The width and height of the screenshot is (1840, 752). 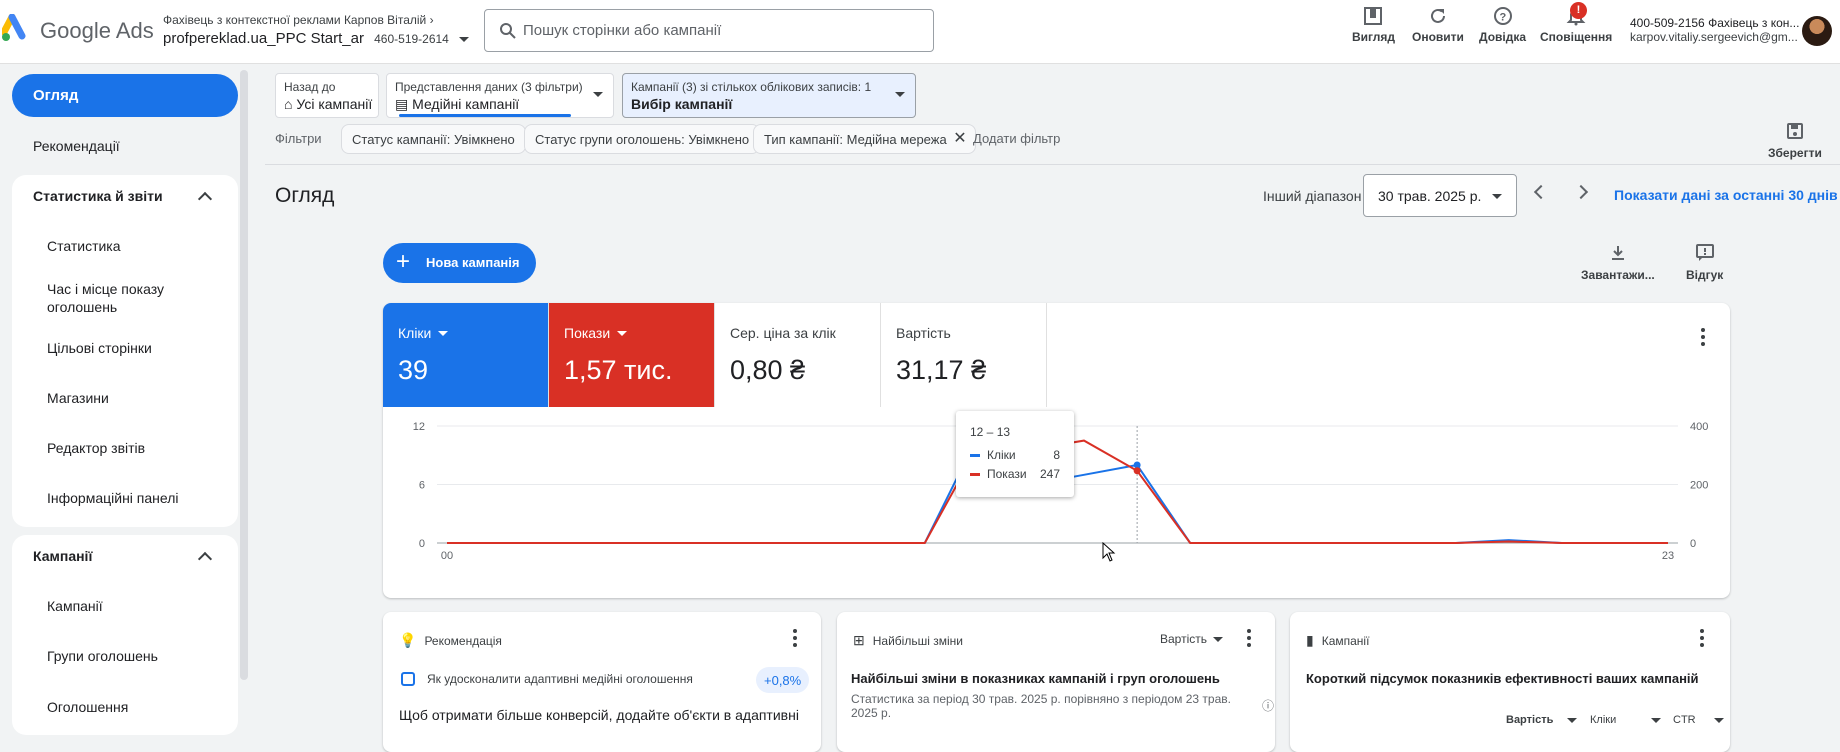 I want to click on sidebar-section-campaigns-title: Кампанії, so click(x=62, y=556).